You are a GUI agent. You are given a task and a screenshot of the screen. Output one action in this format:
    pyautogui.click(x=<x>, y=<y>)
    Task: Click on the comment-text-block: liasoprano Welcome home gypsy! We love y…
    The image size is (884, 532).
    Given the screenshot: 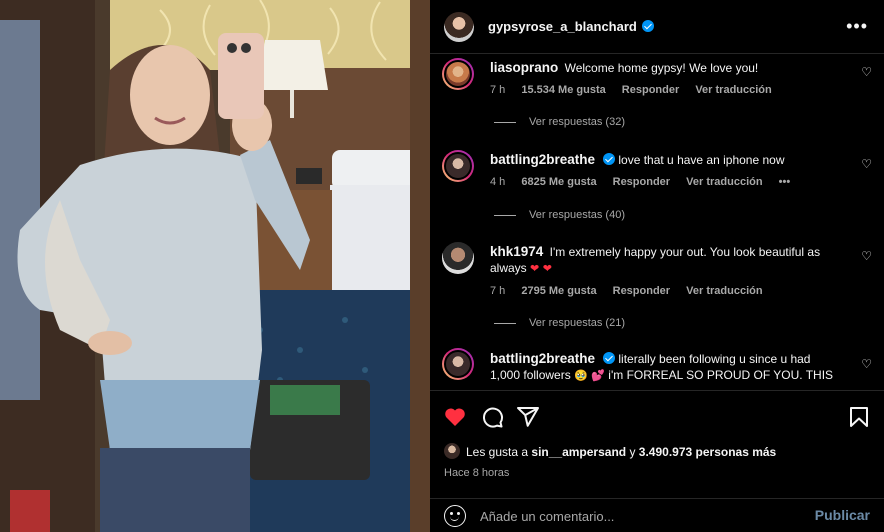 What is the action you would take?
    pyautogui.click(x=666, y=68)
    